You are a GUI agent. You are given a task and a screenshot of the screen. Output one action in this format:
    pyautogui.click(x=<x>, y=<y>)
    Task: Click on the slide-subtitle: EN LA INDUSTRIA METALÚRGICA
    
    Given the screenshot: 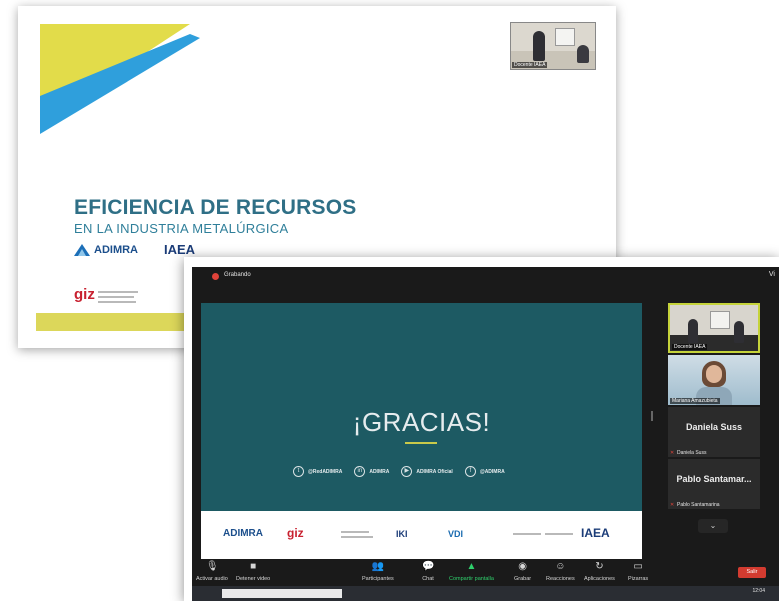 What is the action you would take?
    pyautogui.click(x=181, y=228)
    